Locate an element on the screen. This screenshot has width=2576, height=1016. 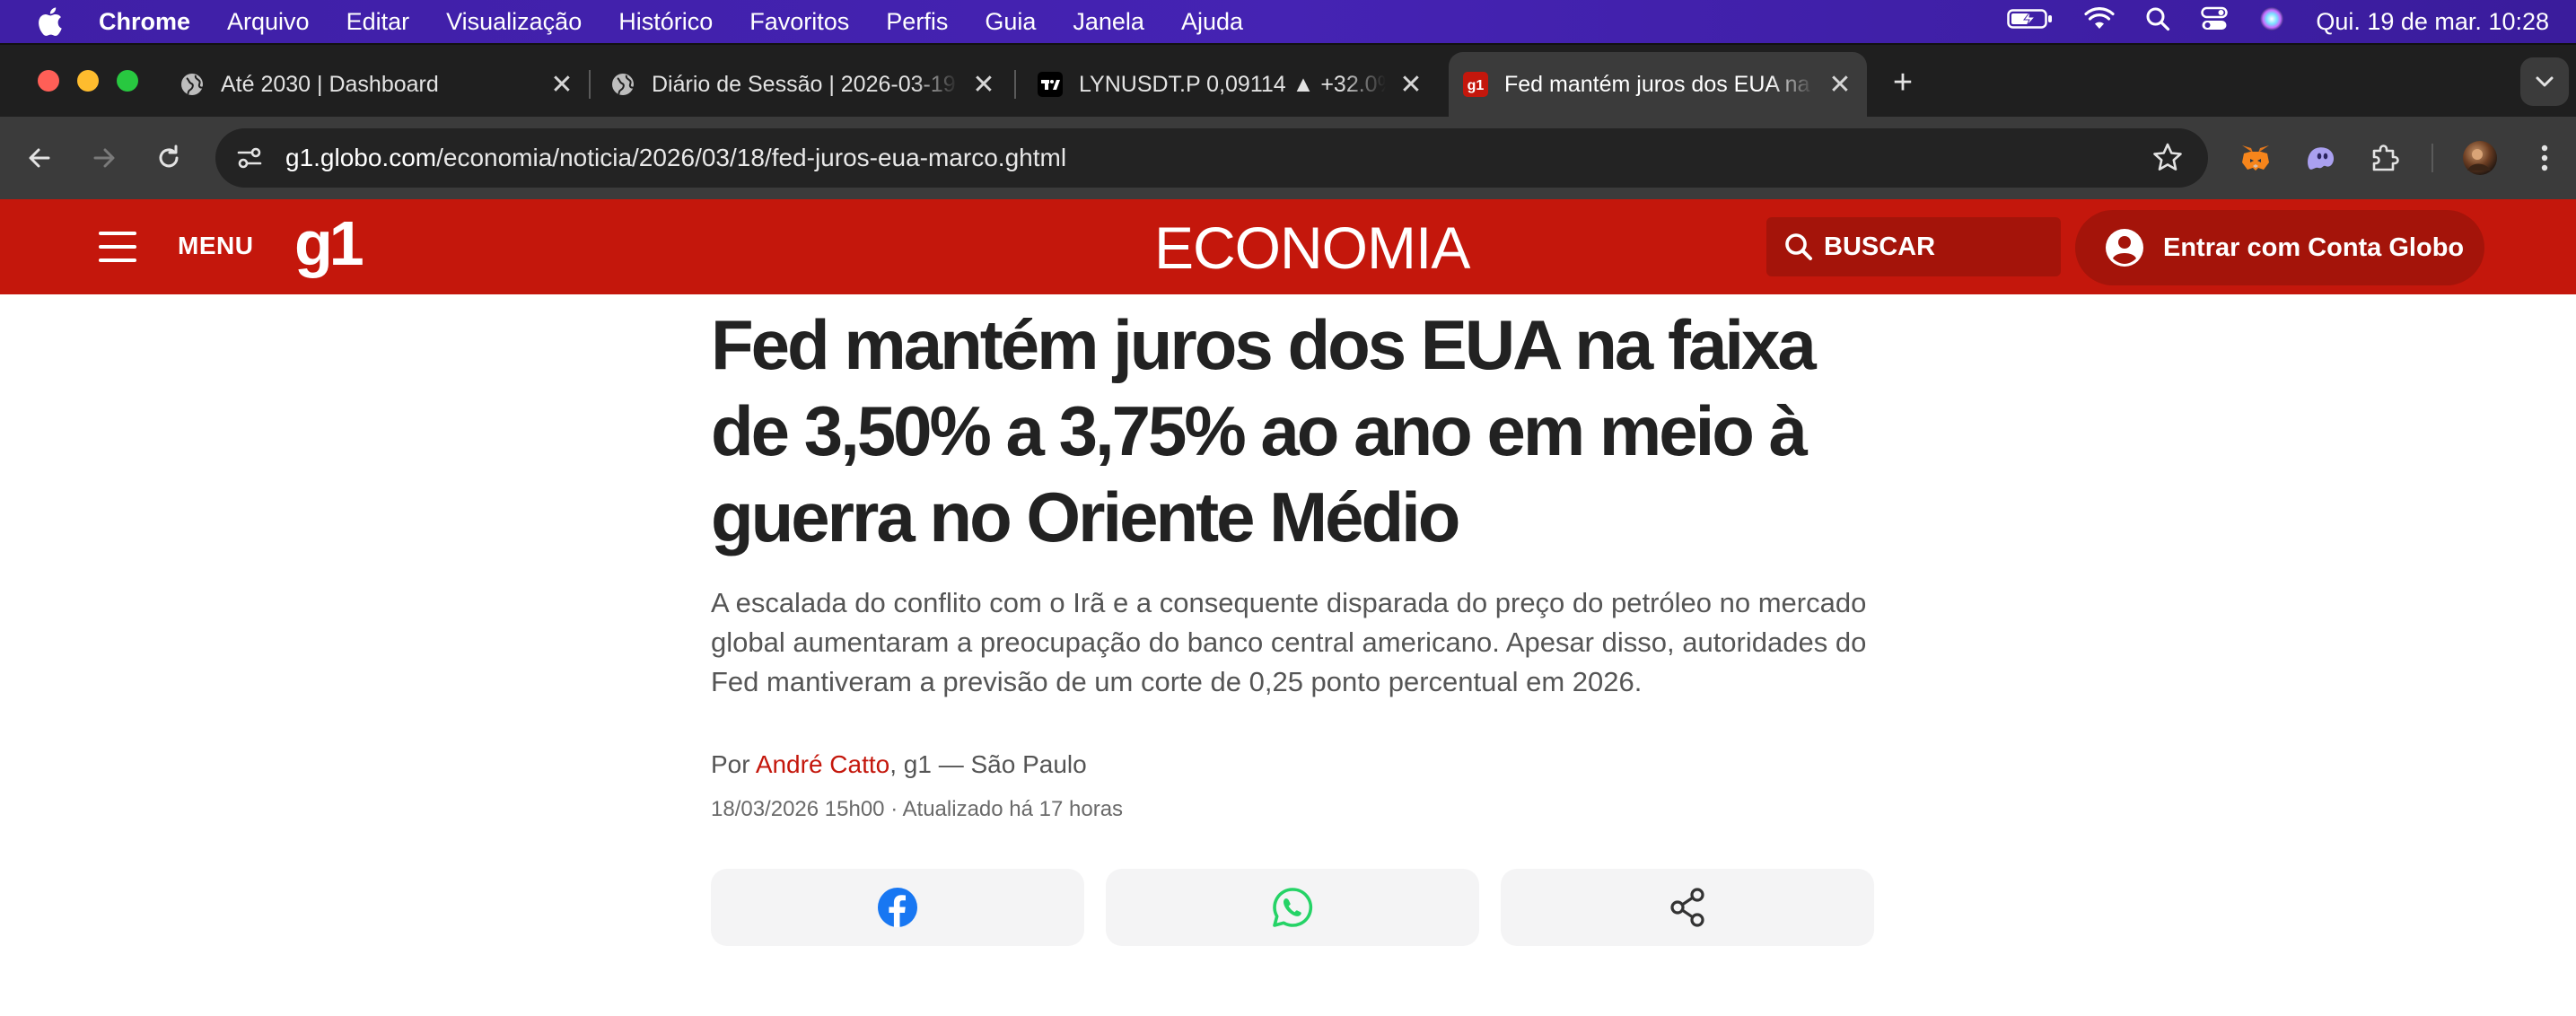
reload-icon is located at coordinates (169, 156).